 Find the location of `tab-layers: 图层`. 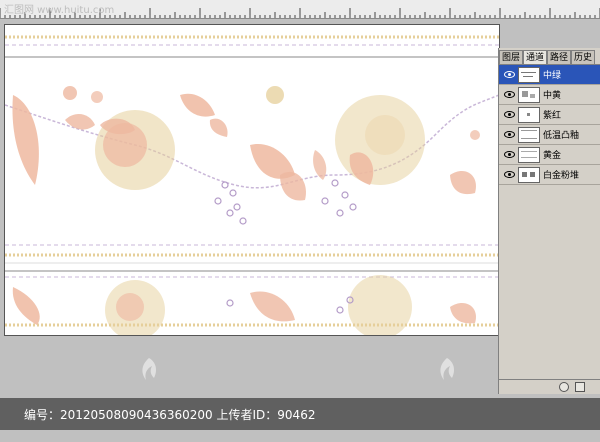

tab-layers: 图层 is located at coordinates (511, 57).